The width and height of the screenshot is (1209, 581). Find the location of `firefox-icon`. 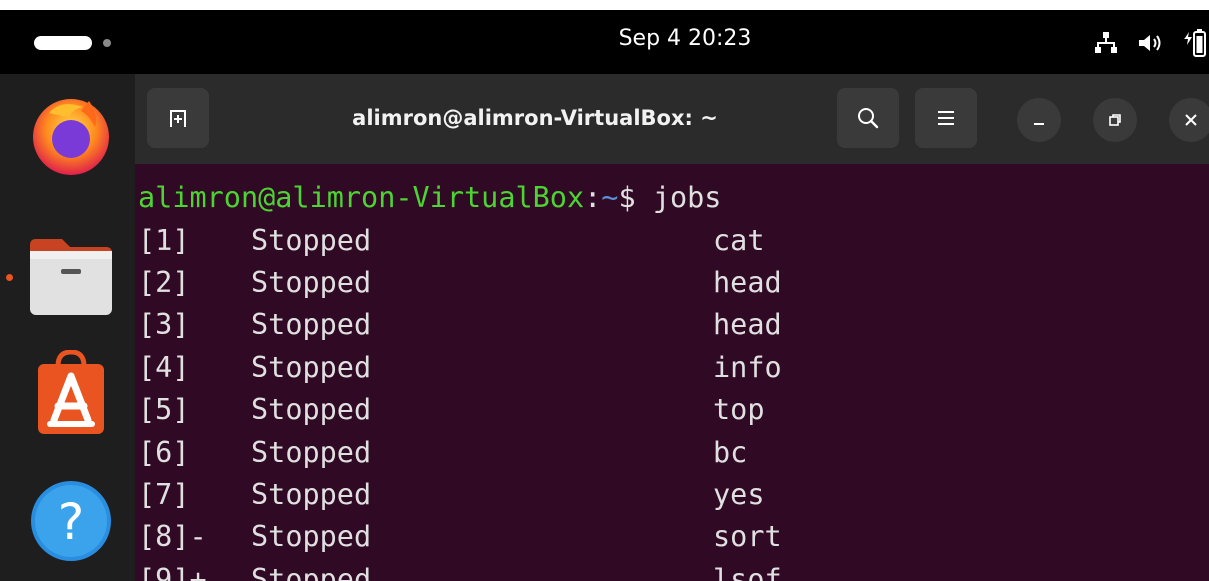

firefox-icon is located at coordinates (71, 137).